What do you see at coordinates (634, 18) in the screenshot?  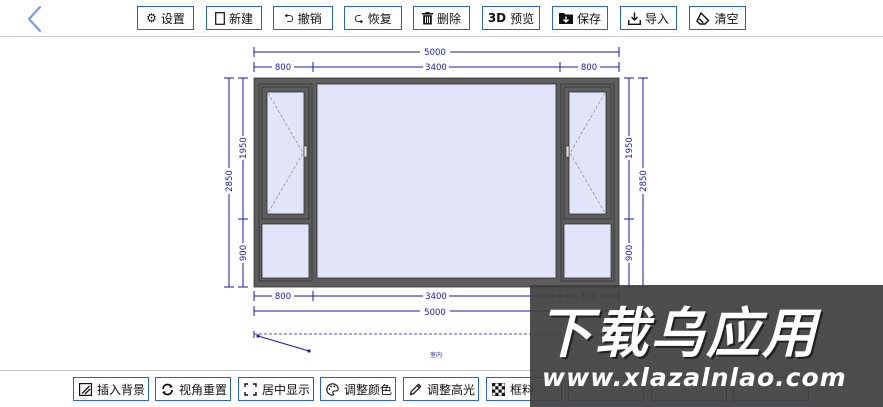 I see `import-icon` at bounding box center [634, 18].